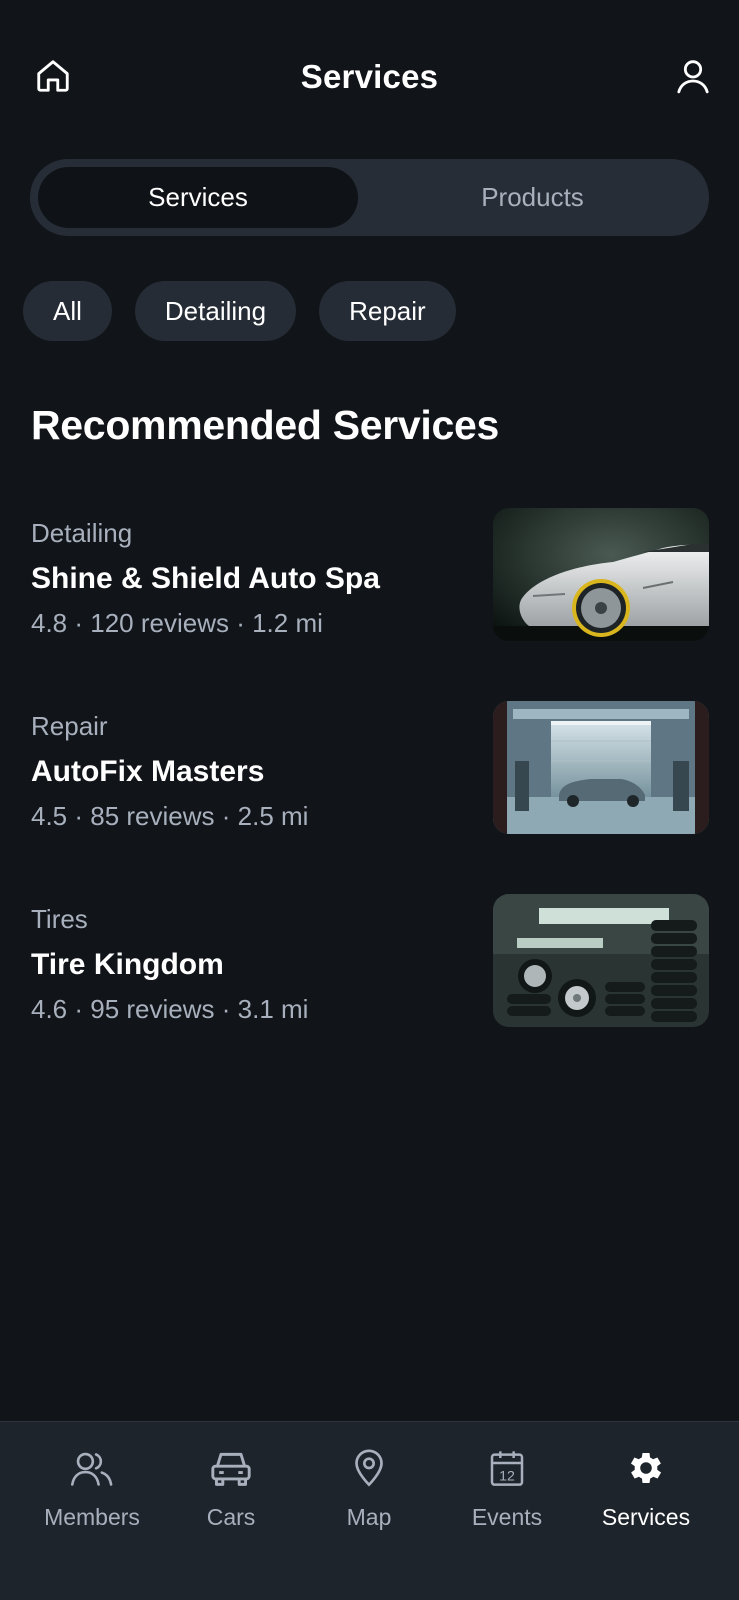 The width and height of the screenshot is (739, 1600). What do you see at coordinates (67, 311) in the screenshot?
I see `filter-chip-all: All` at bounding box center [67, 311].